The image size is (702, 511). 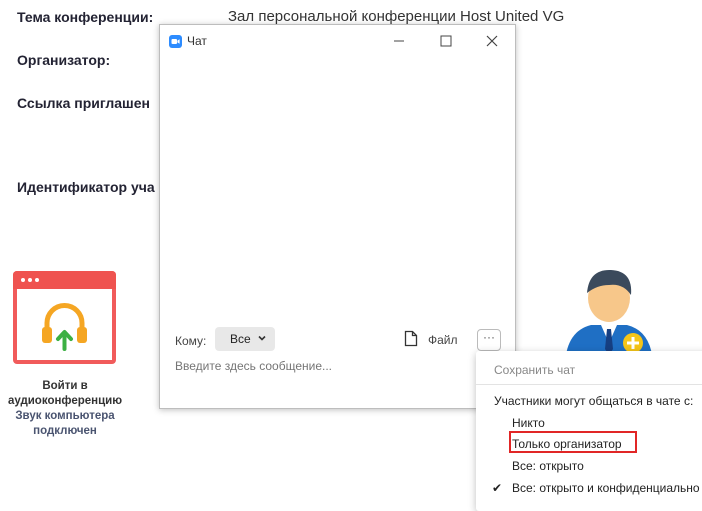 What do you see at coordinates (65, 431) in the screenshot?
I see `audio-status-label-2: подключен` at bounding box center [65, 431].